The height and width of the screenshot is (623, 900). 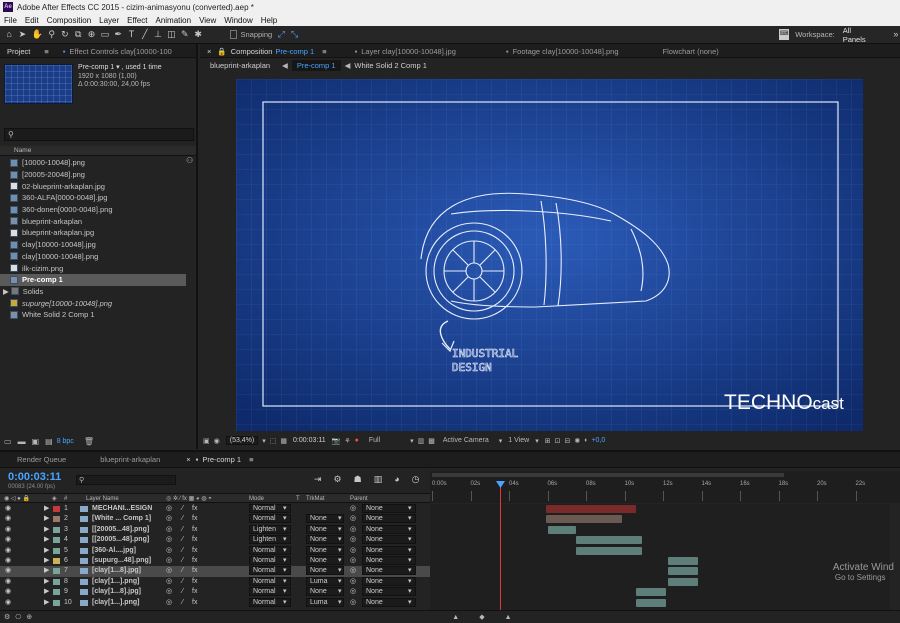 What do you see at coordinates (99, 134) in the screenshot?
I see `project-search-input: ⚲` at bounding box center [99, 134].